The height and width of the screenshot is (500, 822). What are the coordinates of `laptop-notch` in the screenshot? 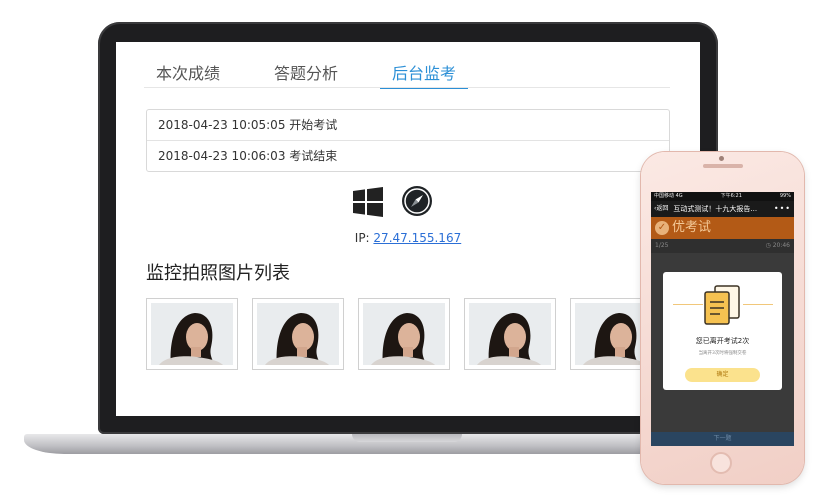 It's located at (407, 438).